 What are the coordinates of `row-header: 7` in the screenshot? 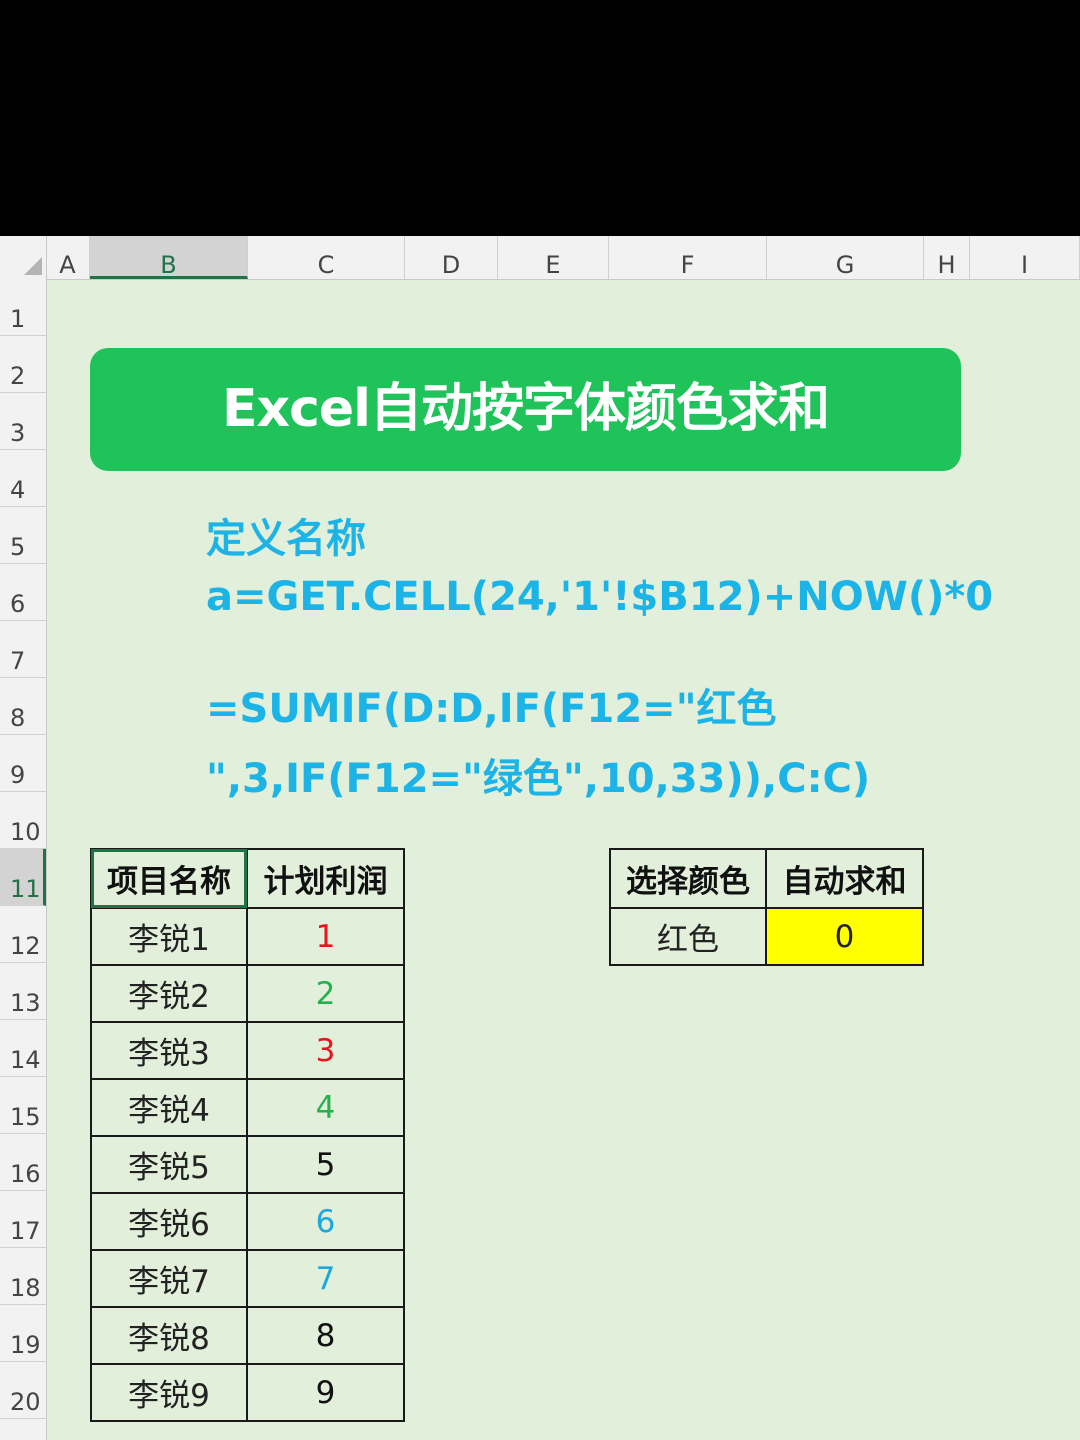 It's located at (23, 649).